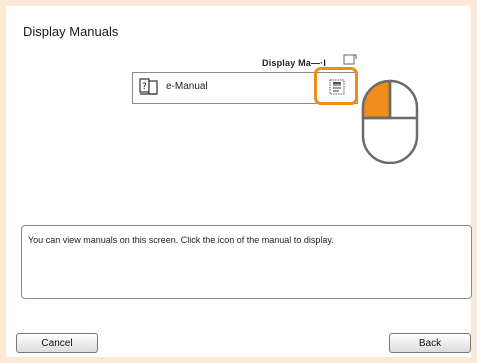 The width and height of the screenshot is (477, 363). I want to click on manual-label: e-Manual, so click(187, 86).